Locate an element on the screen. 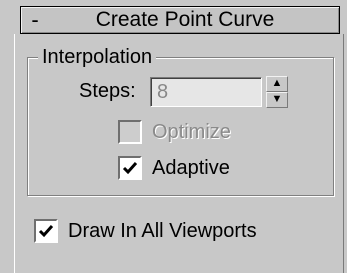 Image resolution: width=347 pixels, height=273 pixels. rollout-title: Create Point Curve is located at coordinates (185, 19).